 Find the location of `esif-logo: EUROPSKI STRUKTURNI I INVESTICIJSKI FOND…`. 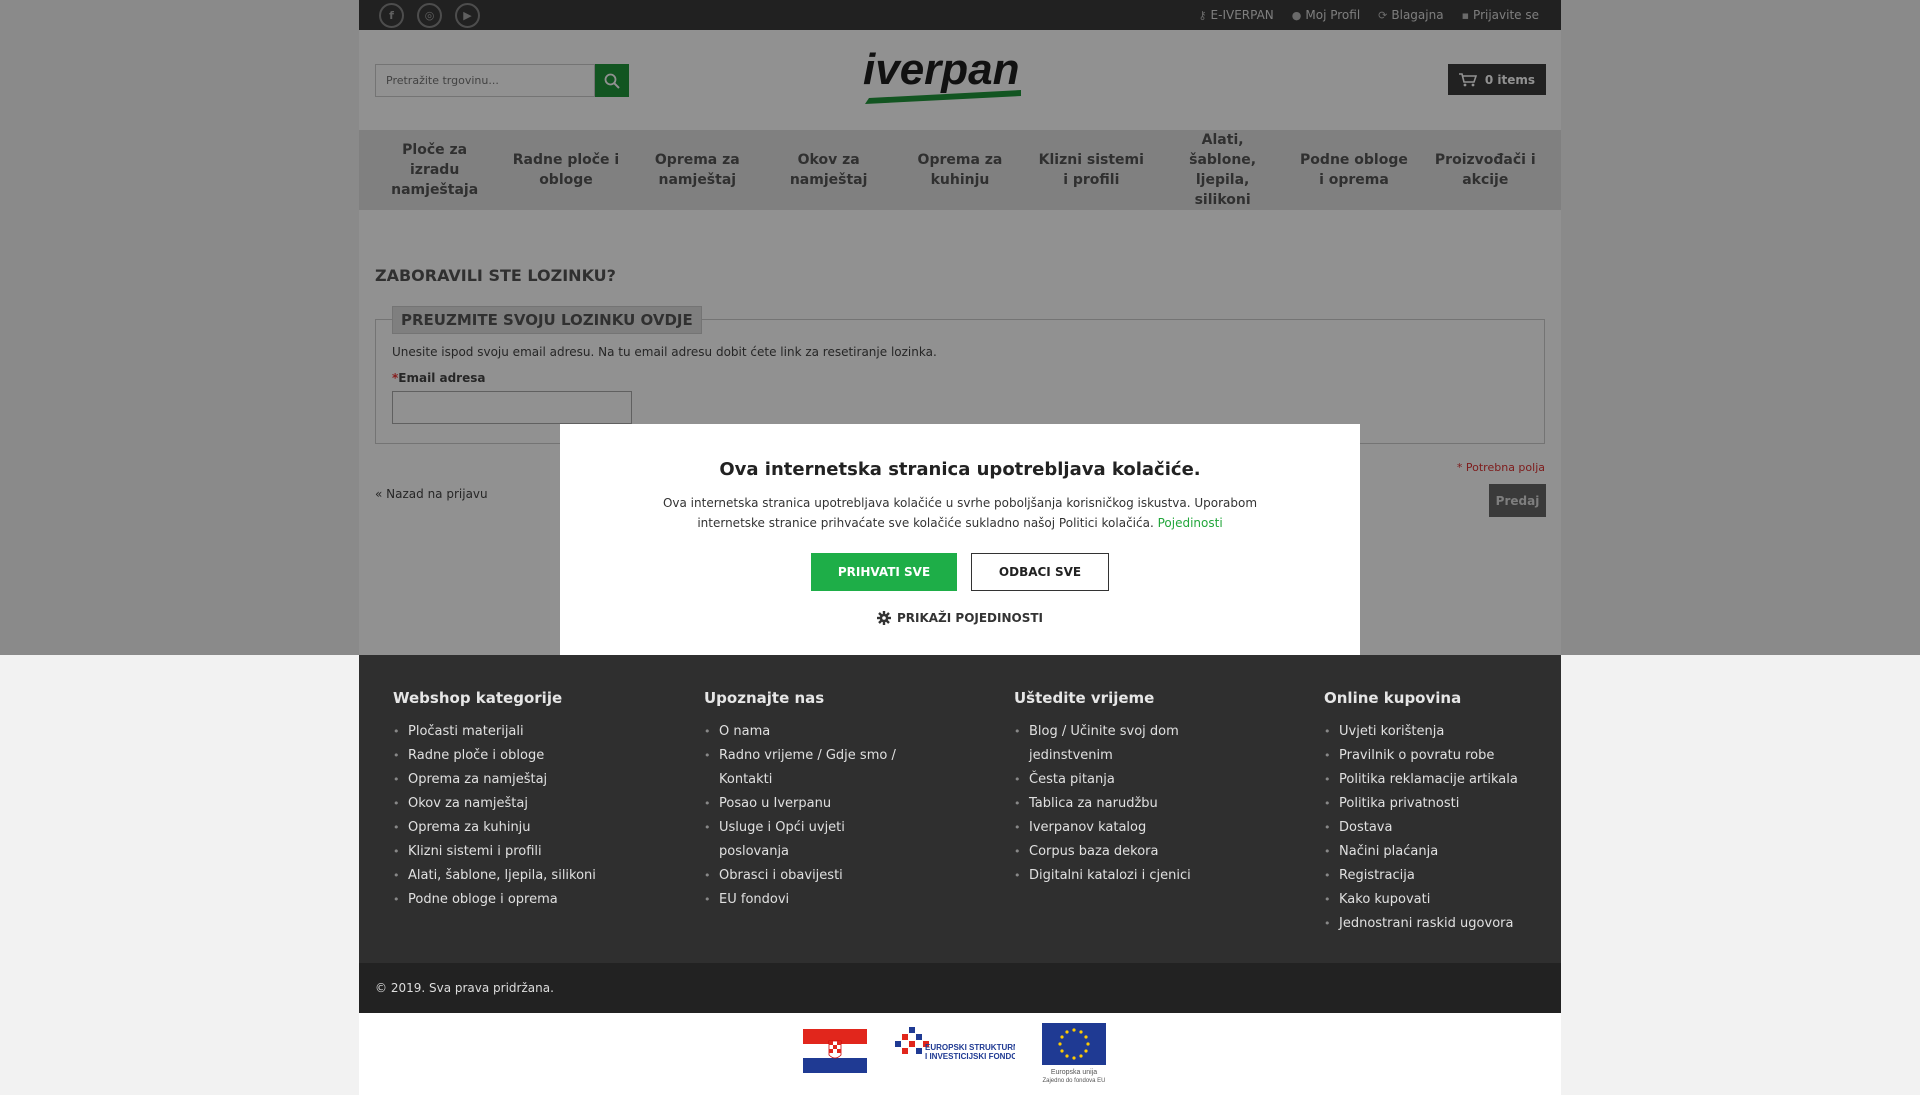

esif-logo: EUROPSKI STRUKTURNI I INVESTICIJSKI FOND… is located at coordinates (955, 1044).